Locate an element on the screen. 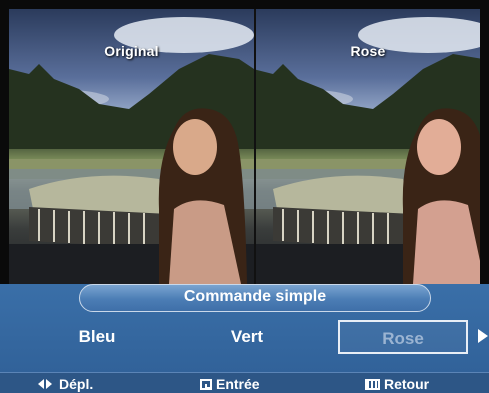 The height and width of the screenshot is (393, 489). enter-hint: Entrée is located at coordinates (230, 383).